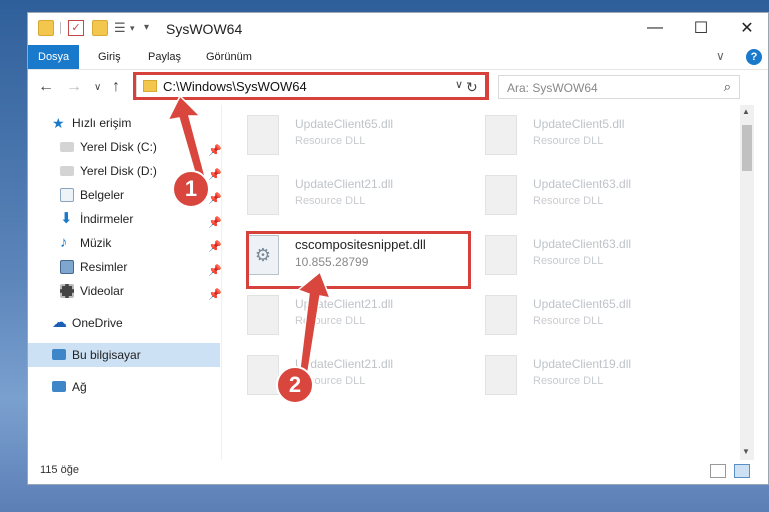 The width and height of the screenshot is (769, 512). I want to click on step-2-badge: 2, so click(295, 385).